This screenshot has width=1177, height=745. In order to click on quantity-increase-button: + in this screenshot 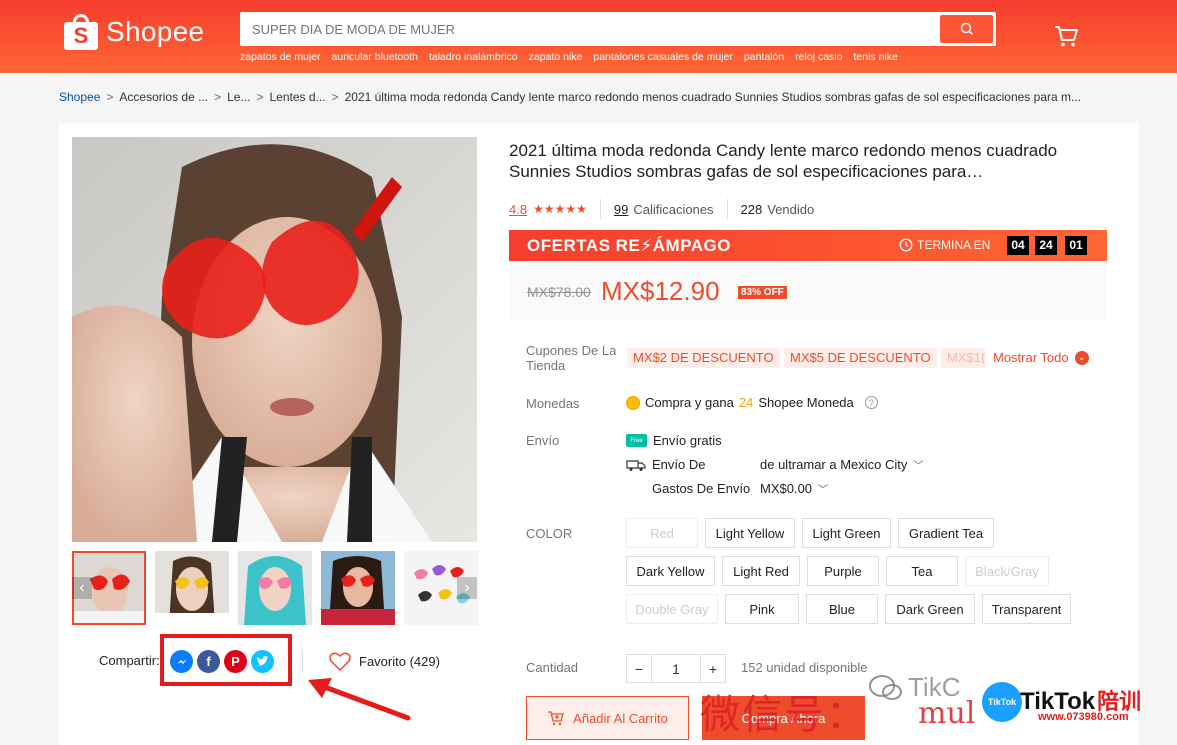, I will do `click(713, 668)`.